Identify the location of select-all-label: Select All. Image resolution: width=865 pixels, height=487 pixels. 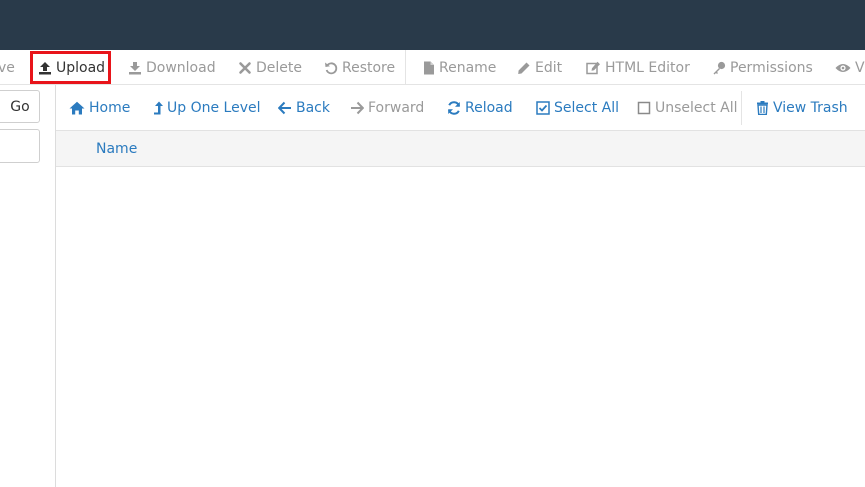
(586, 108).